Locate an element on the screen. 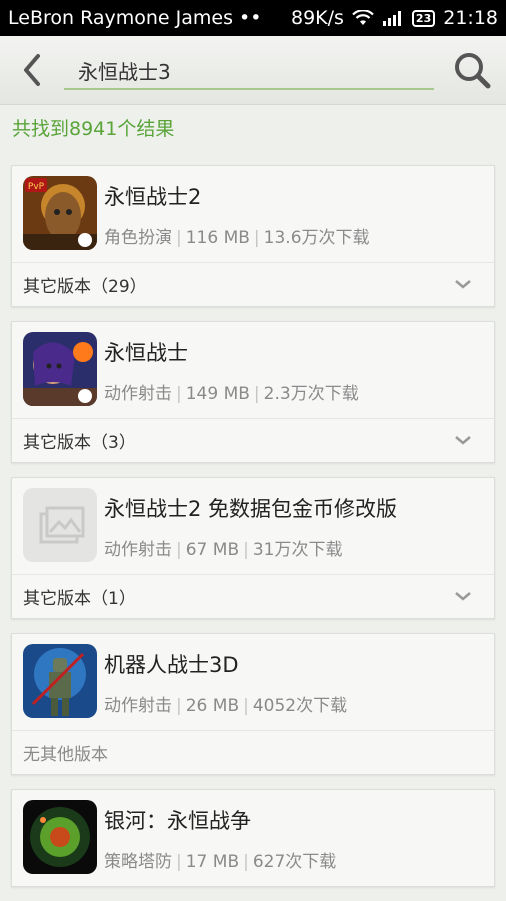  eternity-warriors-2-icon: PvP is located at coordinates (60, 213).